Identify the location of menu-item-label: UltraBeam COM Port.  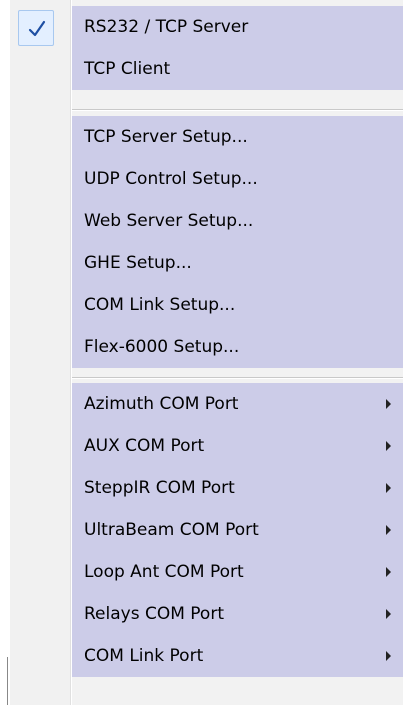
(171, 530).